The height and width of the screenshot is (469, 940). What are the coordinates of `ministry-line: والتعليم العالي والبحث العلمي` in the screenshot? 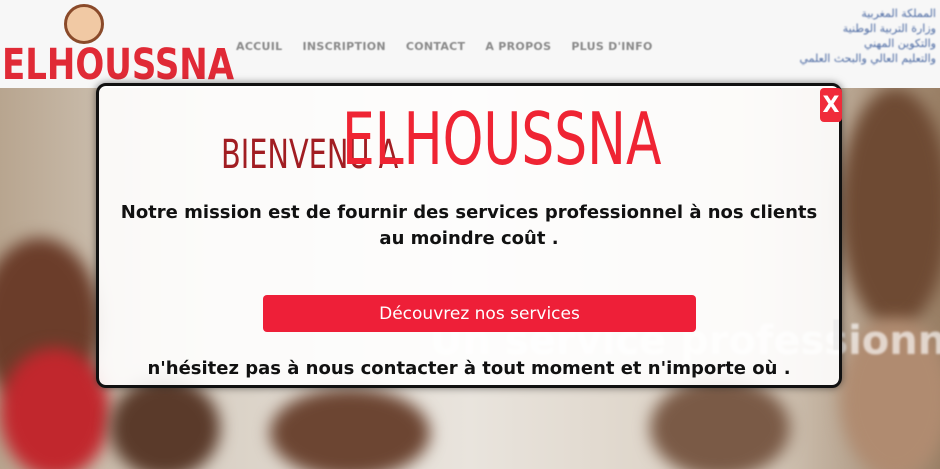 It's located at (867, 58).